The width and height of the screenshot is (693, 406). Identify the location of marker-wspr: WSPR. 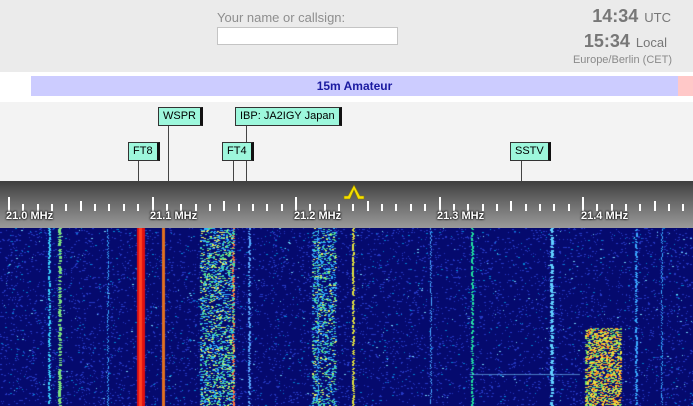
(180, 116).